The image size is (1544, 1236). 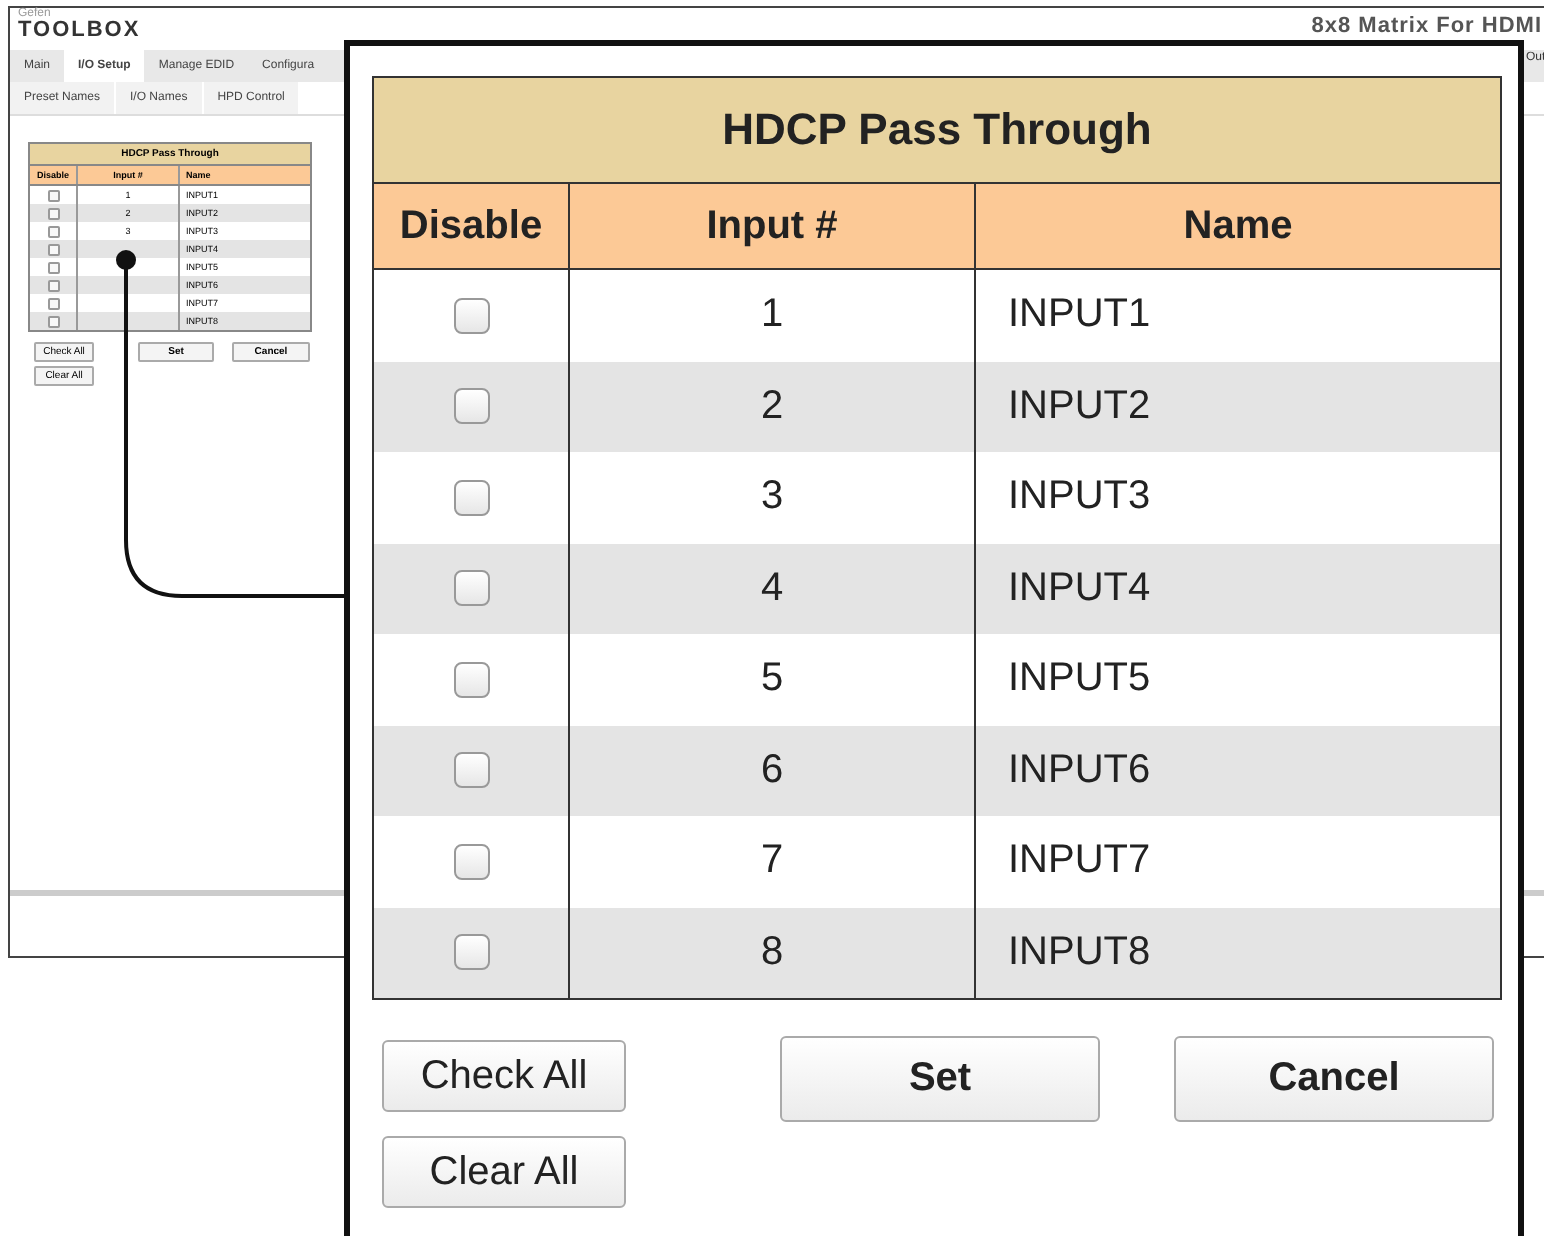 I want to click on table-cell-text: INPUT7, so click(x=1079, y=861).